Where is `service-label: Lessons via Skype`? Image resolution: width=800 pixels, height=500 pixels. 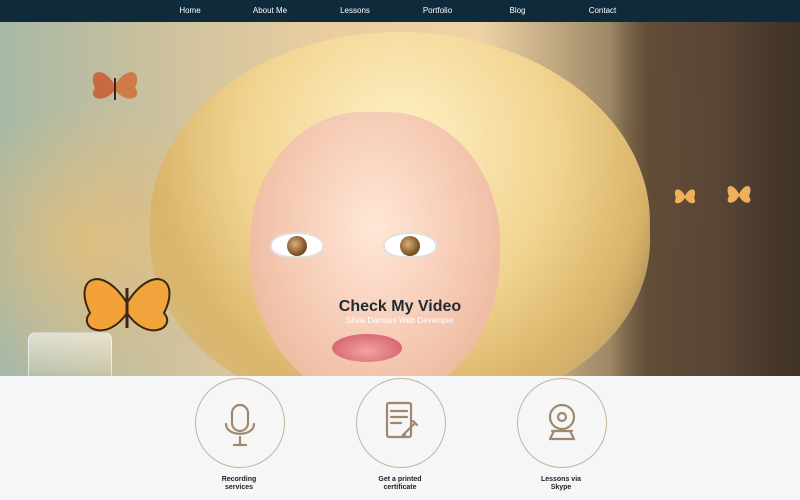
service-label: Lessons via Skype is located at coordinates (561, 483).